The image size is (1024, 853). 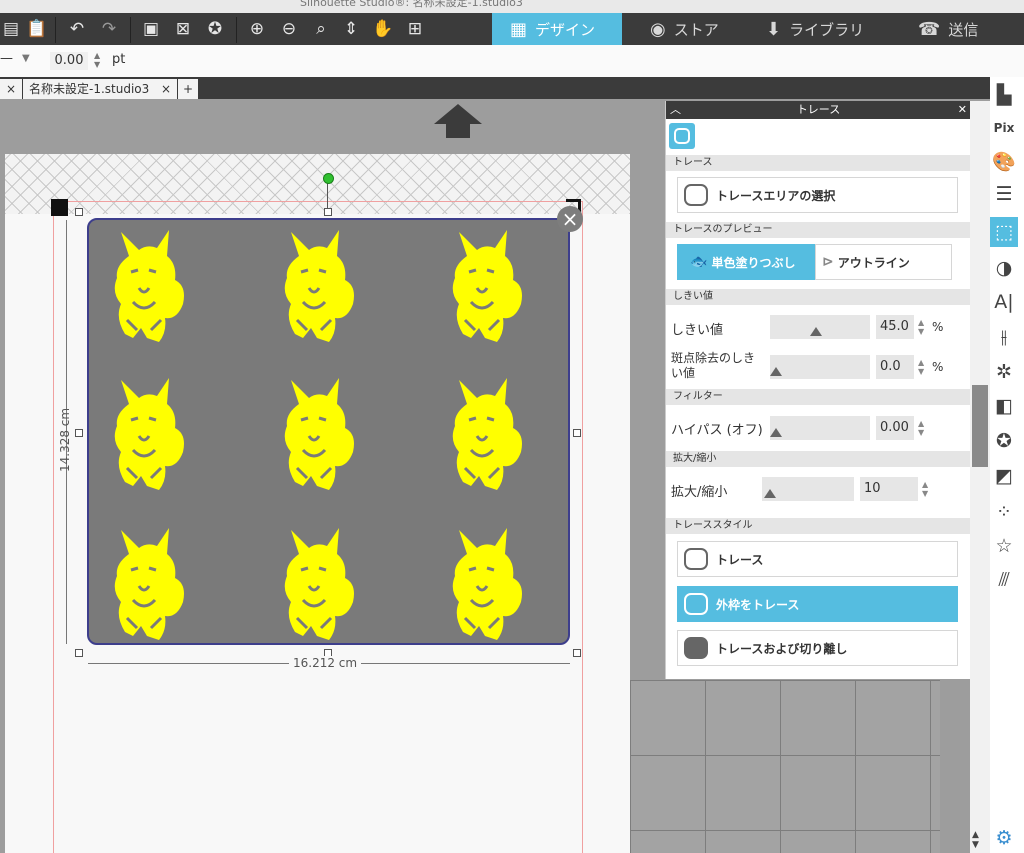 What do you see at coordinates (1004, 232) in the screenshot?
I see `trace-panel-icon: ⬚` at bounding box center [1004, 232].